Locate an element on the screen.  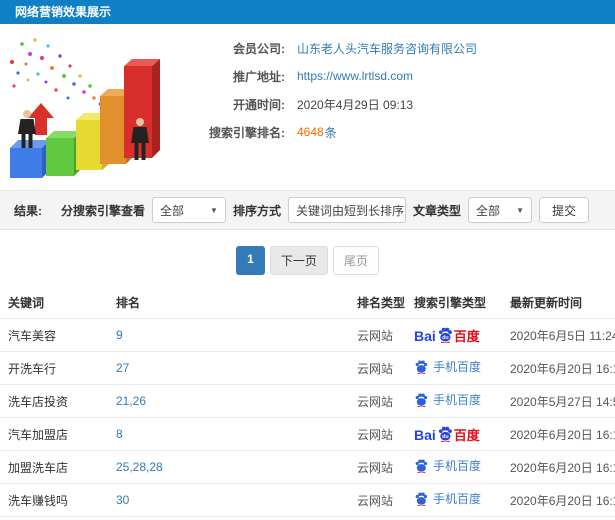
table-row: 汽车加盟店 8 云网站 Bai du 百度 2020年6月20日 16:12 is located at coordinates (307, 434).